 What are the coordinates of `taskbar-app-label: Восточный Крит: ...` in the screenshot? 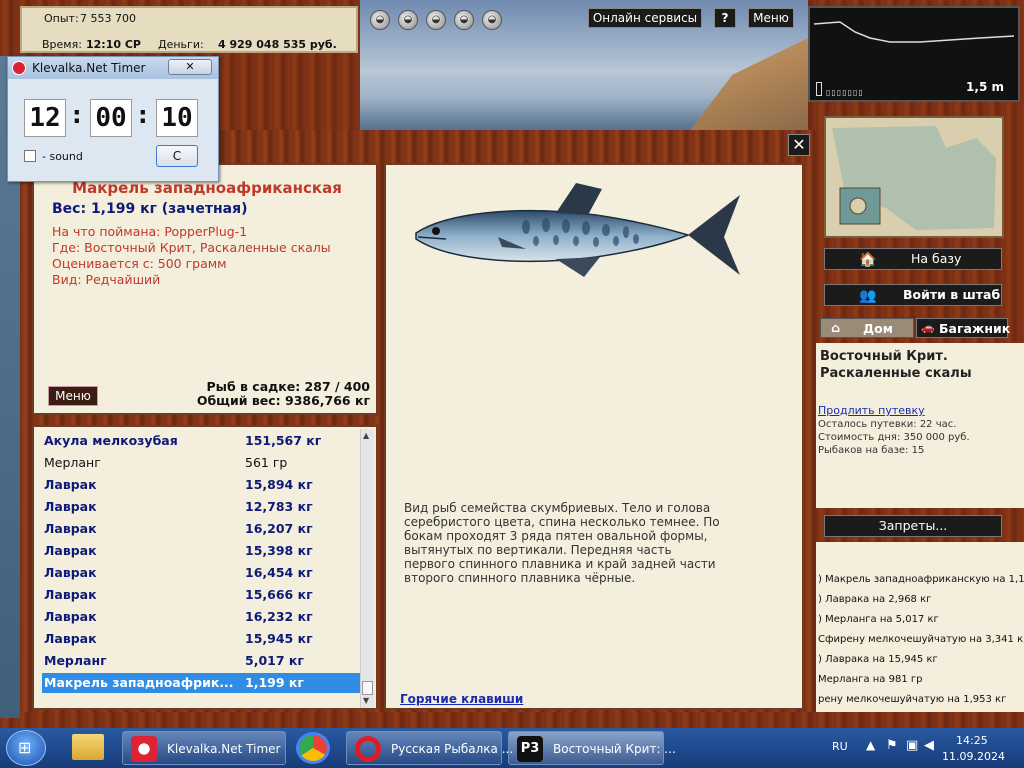 It's located at (614, 749).